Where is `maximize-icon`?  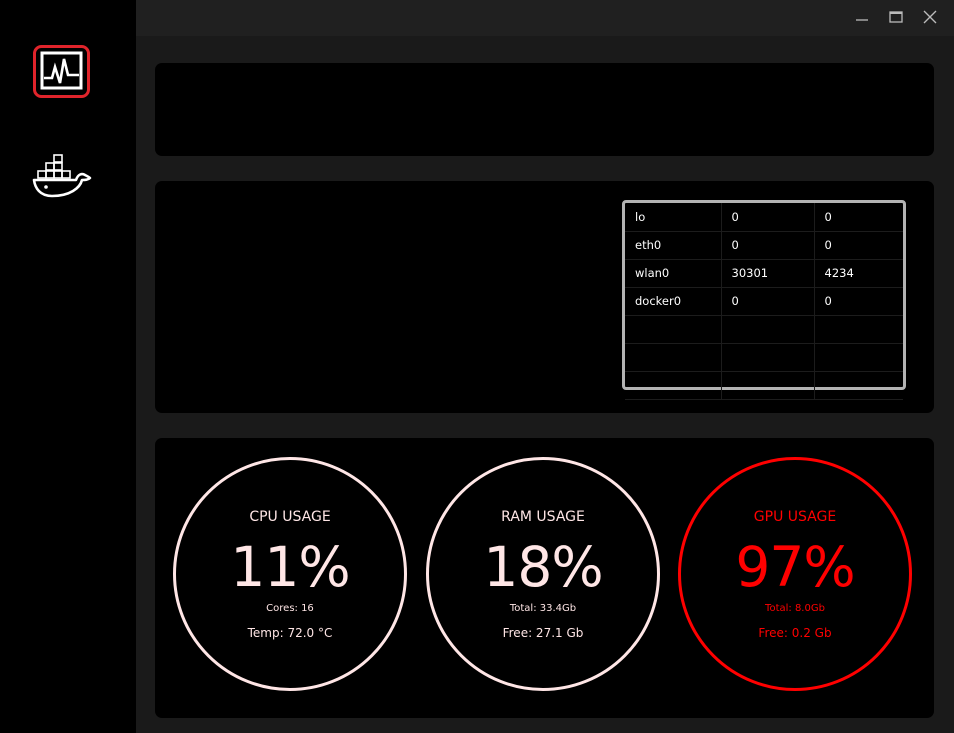
maximize-icon is located at coordinates (896, 17).